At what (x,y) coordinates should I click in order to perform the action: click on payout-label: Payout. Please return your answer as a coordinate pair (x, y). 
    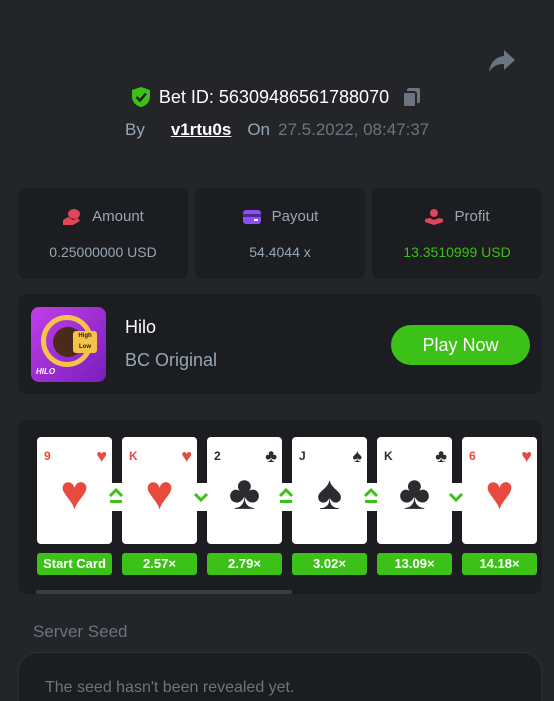
    Looking at the image, I should click on (295, 216).